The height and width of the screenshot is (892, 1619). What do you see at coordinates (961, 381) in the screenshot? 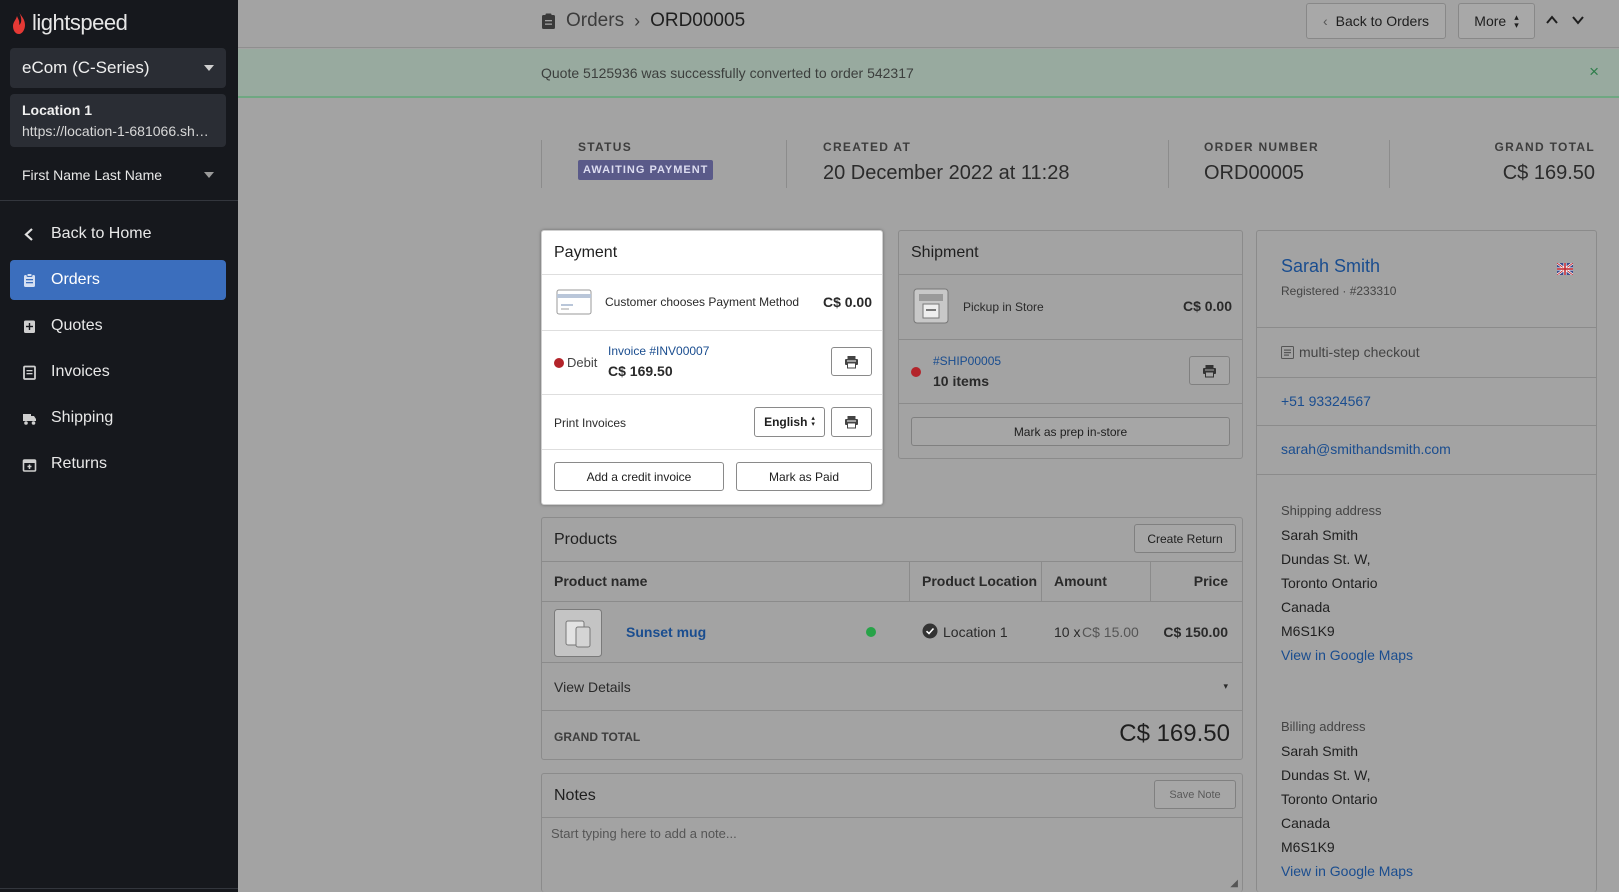
I see `shipment-items: 10 items` at bounding box center [961, 381].